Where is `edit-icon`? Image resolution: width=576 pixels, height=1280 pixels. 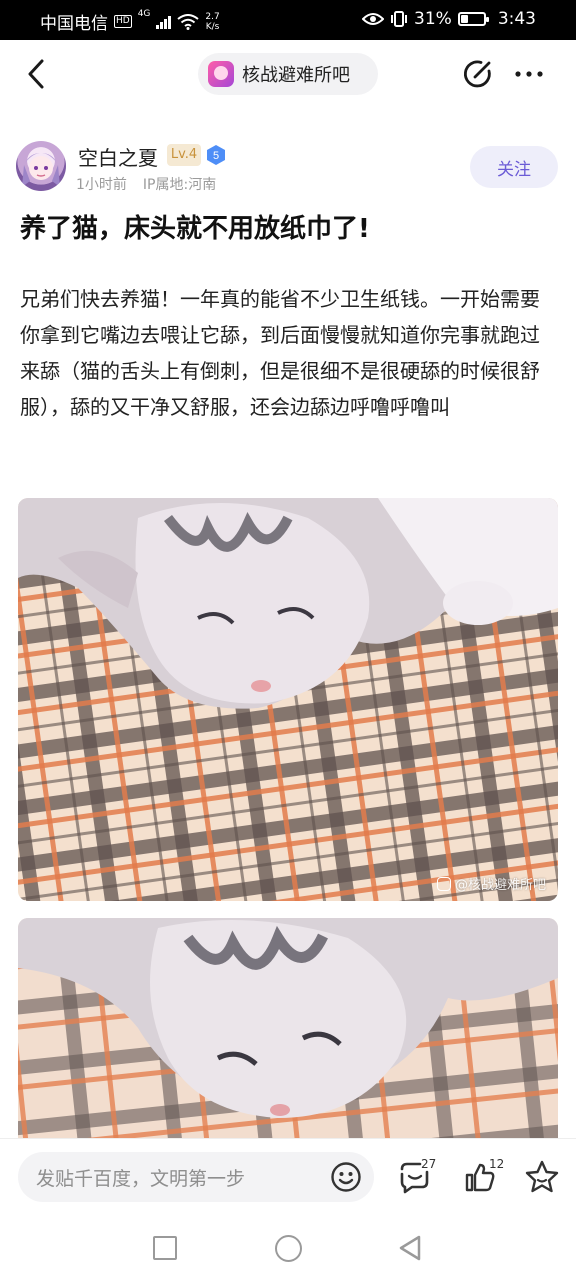 edit-icon is located at coordinates (478, 74).